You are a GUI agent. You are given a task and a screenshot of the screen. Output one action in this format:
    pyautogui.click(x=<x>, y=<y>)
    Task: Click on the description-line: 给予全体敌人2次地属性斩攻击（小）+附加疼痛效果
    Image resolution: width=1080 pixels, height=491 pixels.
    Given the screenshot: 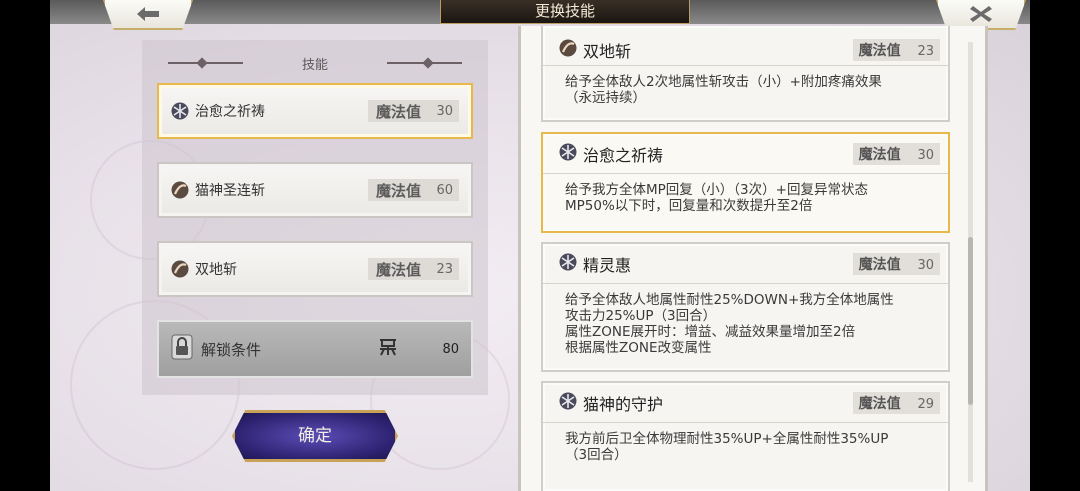 What is the action you would take?
    pyautogui.click(x=723, y=82)
    